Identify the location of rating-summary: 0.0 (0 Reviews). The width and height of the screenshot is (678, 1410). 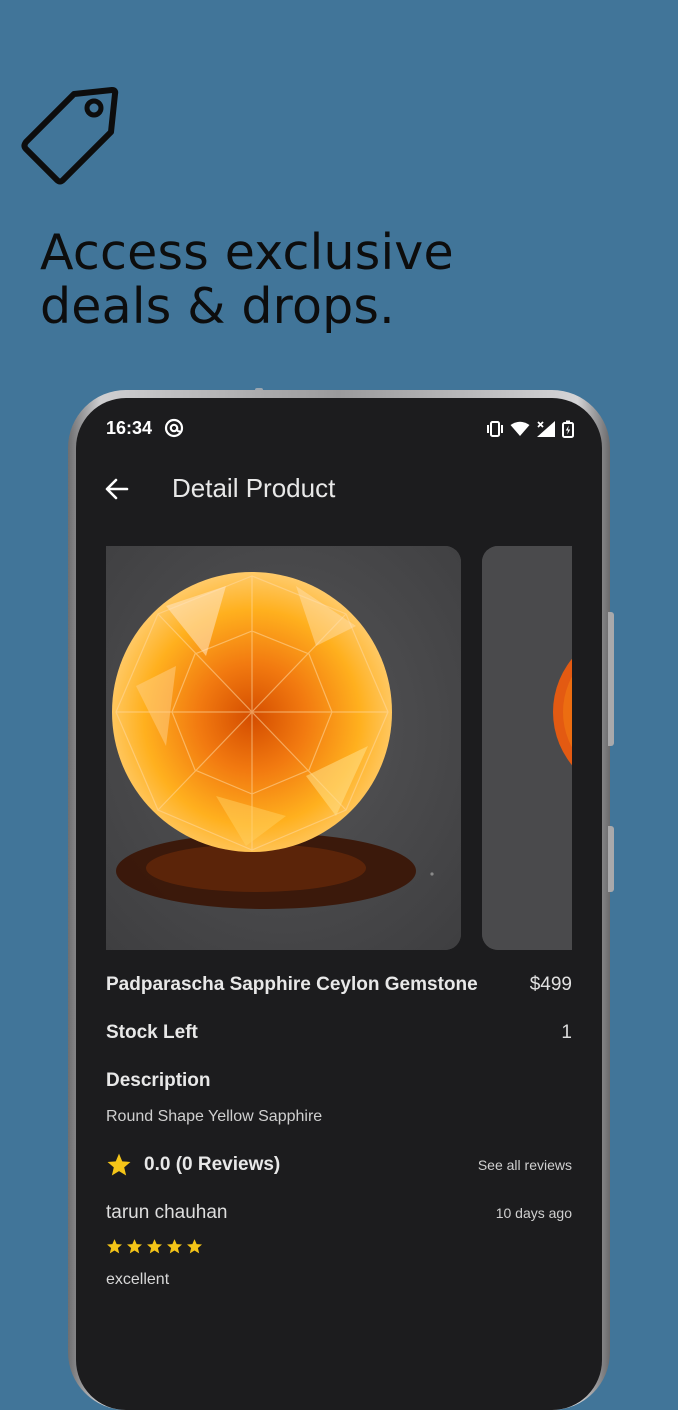
(193, 1165).